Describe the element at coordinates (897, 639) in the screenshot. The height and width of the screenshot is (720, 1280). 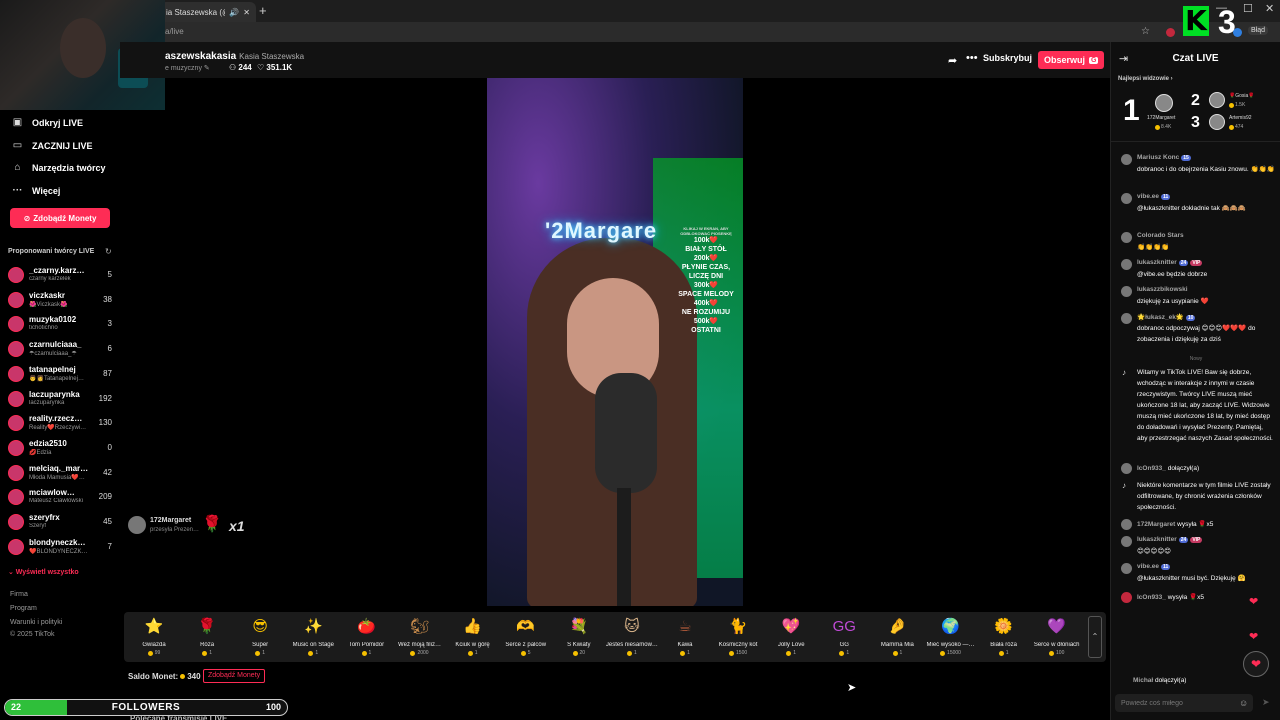
I see `gift-item: 🤌 Mamma Mia 1` at that location.